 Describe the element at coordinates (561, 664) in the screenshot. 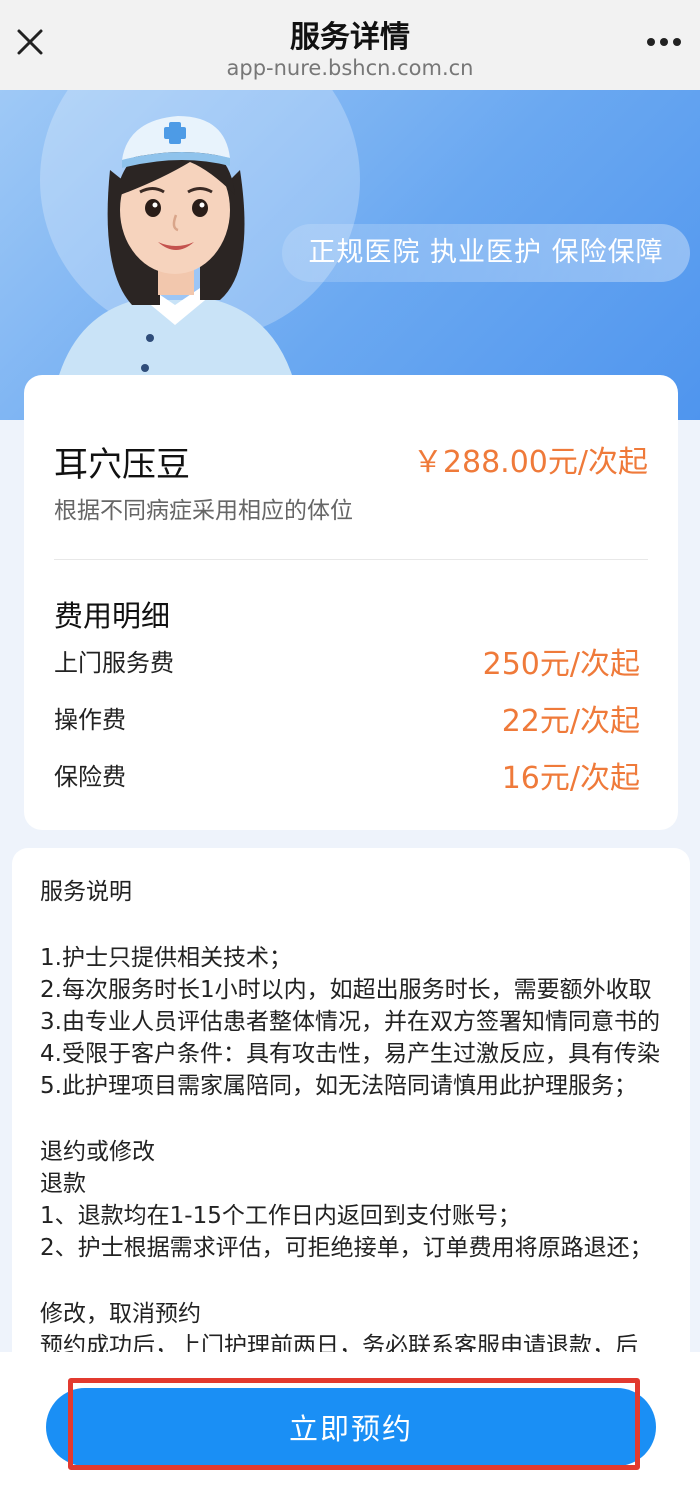

I see `fee-value: 250元/次起` at that location.